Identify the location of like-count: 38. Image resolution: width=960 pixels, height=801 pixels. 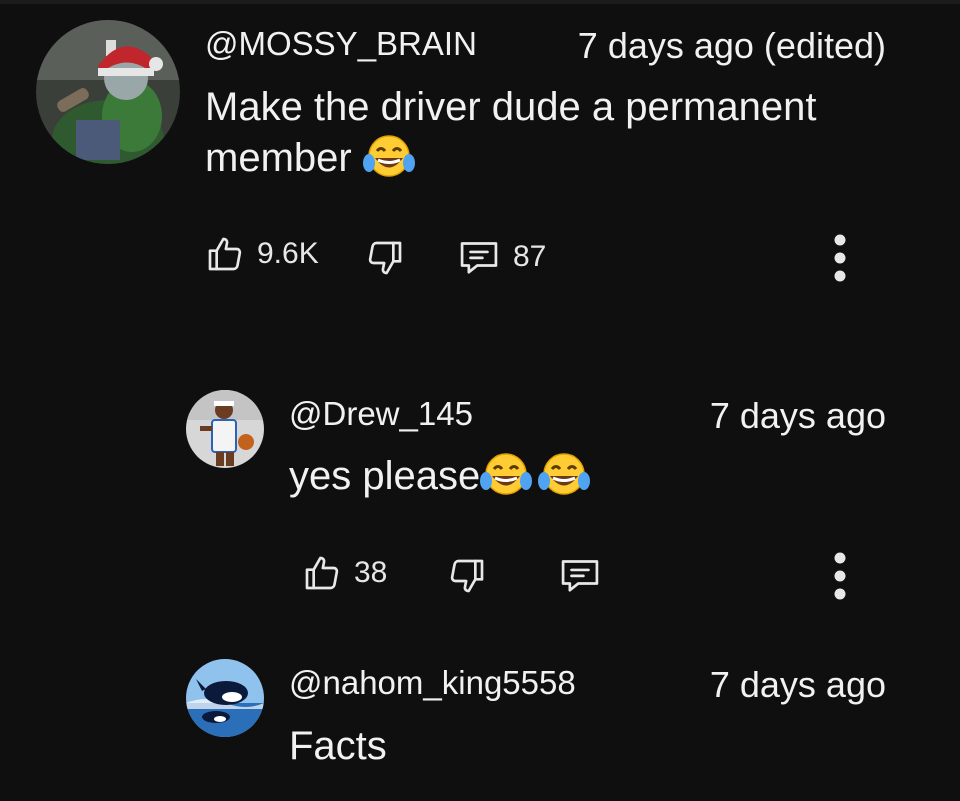
(371, 572).